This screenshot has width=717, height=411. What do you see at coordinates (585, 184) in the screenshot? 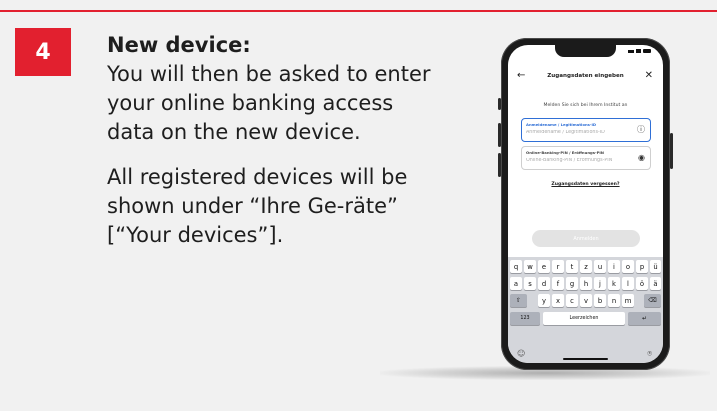
I see `forgot-credentials-link: Zugangsdaten vergessen?` at bounding box center [585, 184].